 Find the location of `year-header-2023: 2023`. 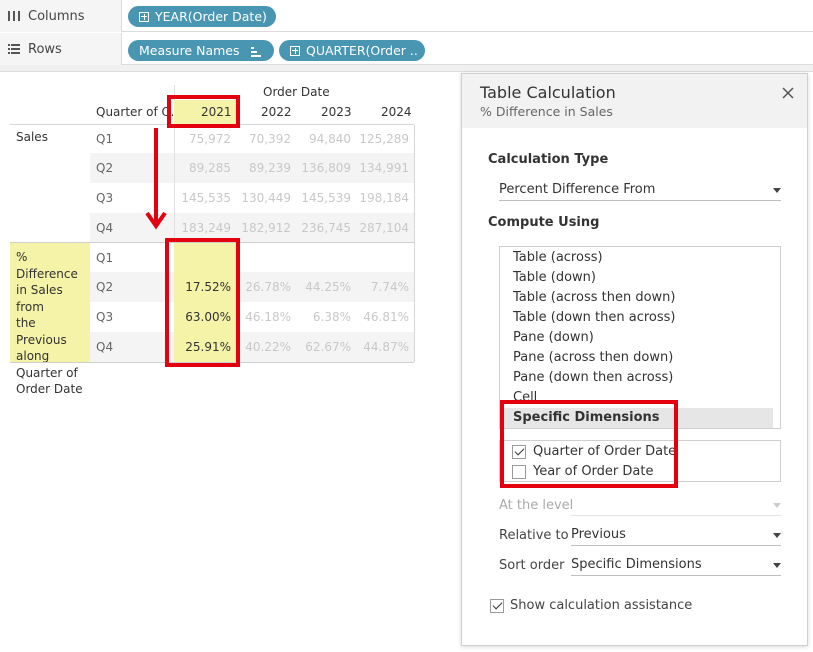

year-header-2023: 2023 is located at coordinates (336, 112).